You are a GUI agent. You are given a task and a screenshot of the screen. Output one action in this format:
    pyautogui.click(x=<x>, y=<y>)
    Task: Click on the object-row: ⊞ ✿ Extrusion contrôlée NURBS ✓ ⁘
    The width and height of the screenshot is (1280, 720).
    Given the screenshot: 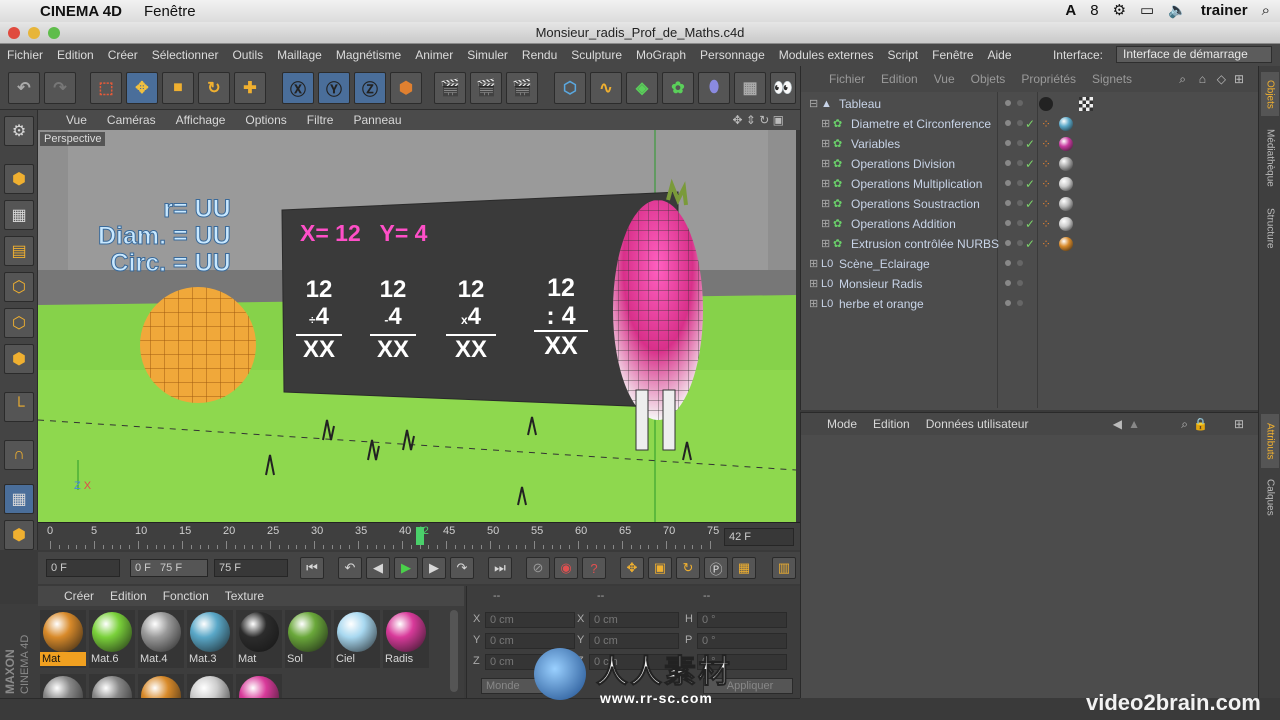 What is the action you would take?
    pyautogui.click(x=1030, y=244)
    